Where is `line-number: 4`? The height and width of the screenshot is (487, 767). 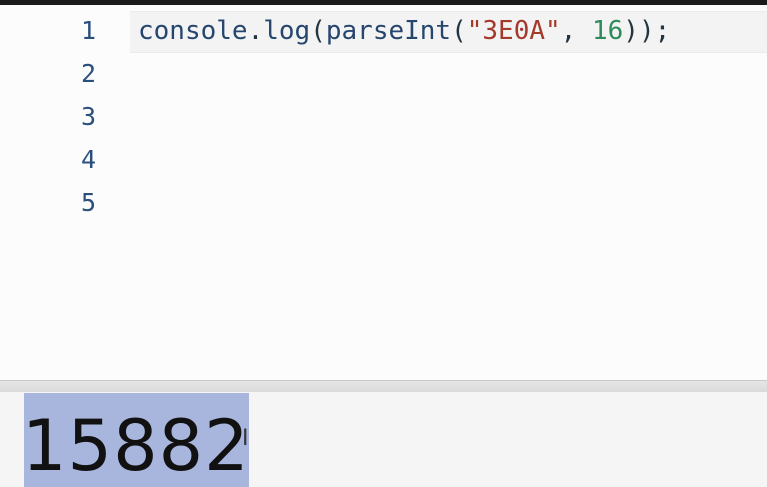
line-number: 4 is located at coordinates (88, 159).